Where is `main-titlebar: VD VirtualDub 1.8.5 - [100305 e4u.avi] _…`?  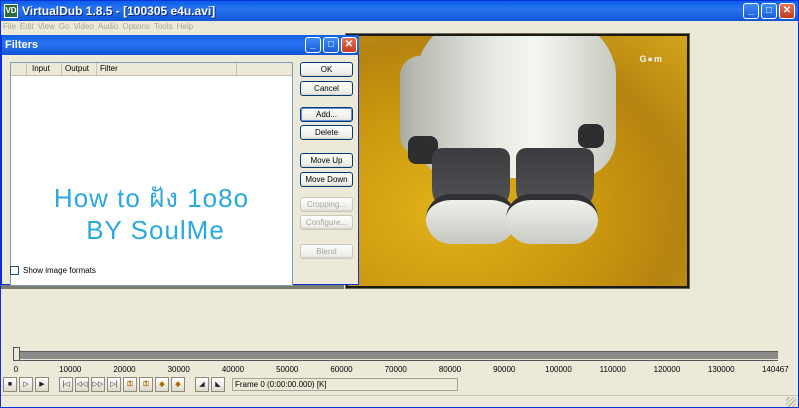
main-titlebar: VD VirtualDub 1.8.5 - [100305 e4u.avi] _… is located at coordinates (399, 11).